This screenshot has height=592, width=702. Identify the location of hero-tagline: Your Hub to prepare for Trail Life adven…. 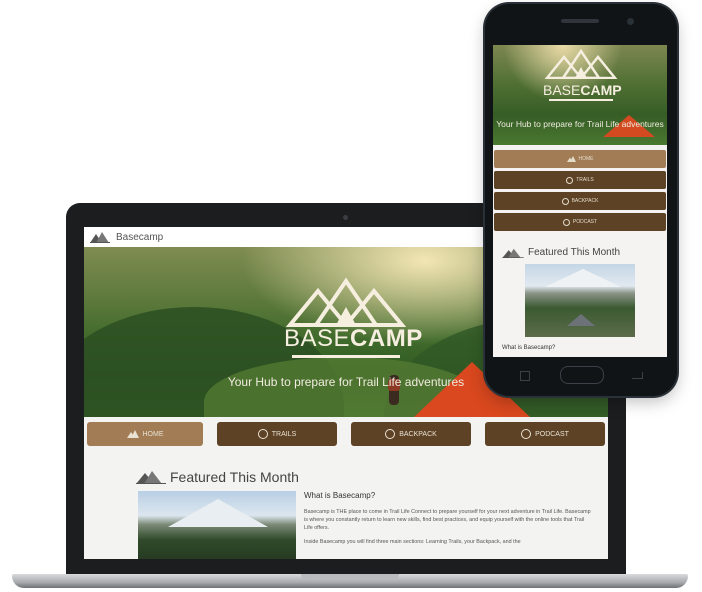
(580, 124).